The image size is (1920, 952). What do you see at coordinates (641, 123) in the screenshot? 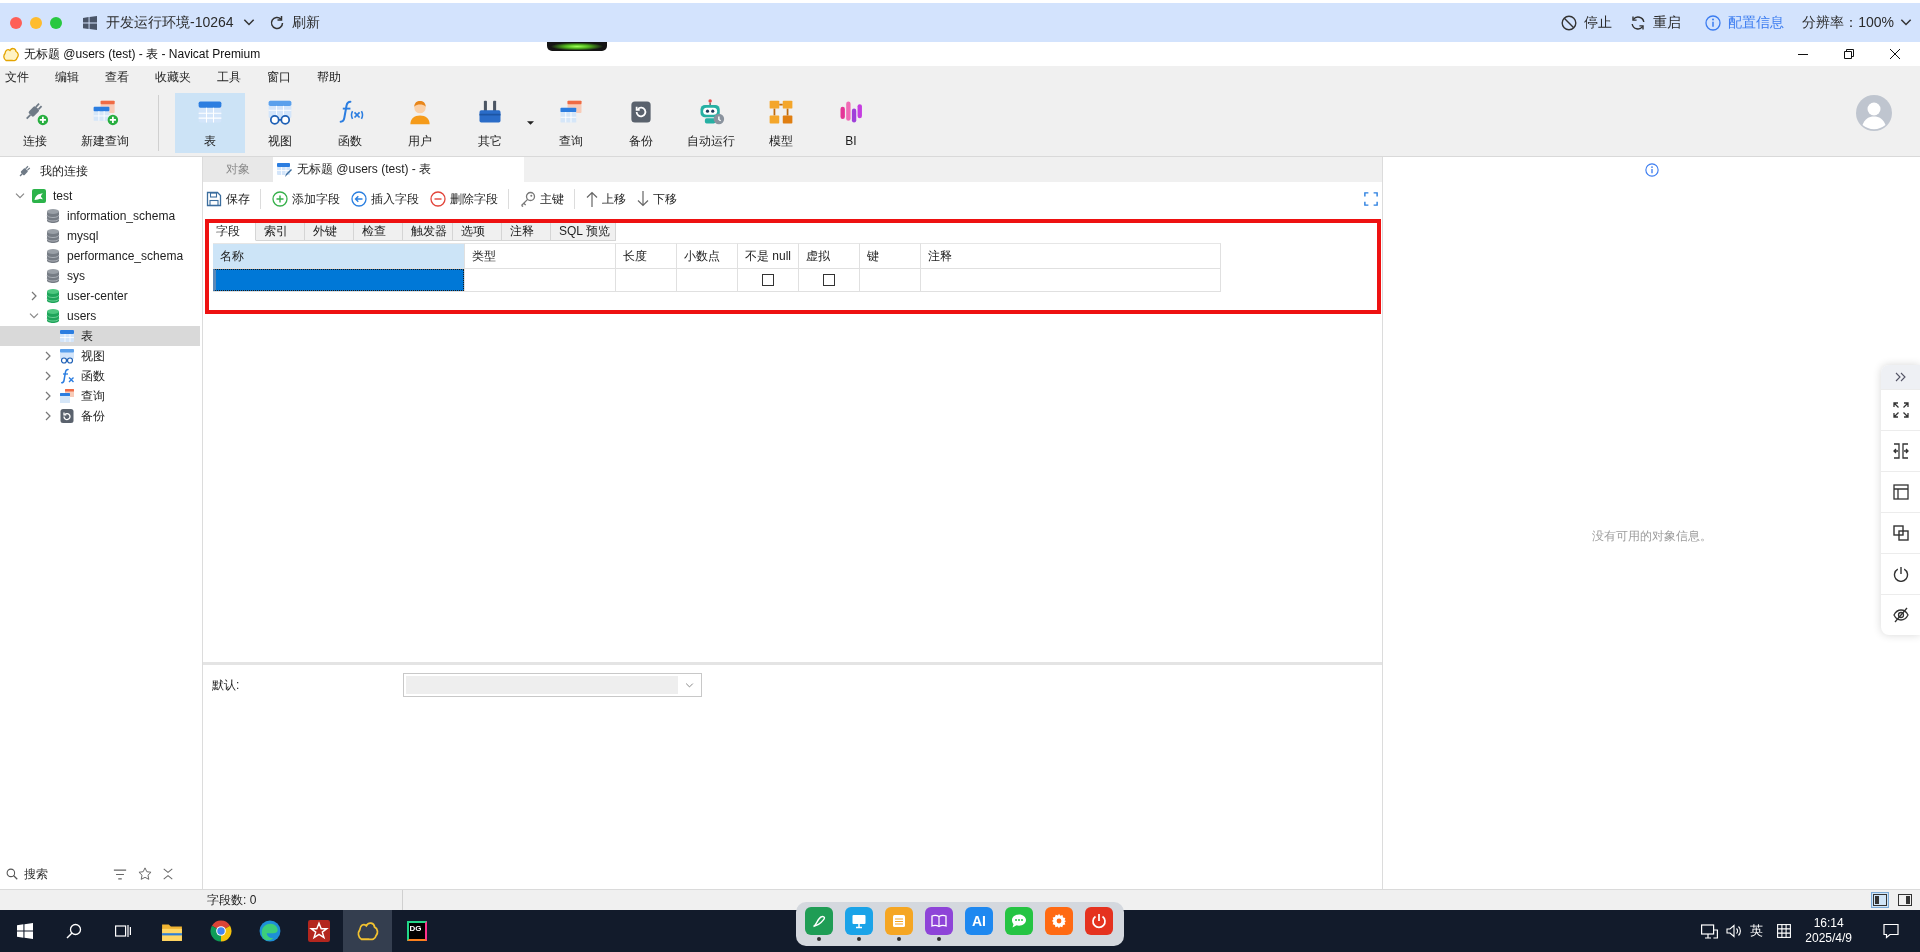
I see `toolbar-button: 备份` at bounding box center [641, 123].